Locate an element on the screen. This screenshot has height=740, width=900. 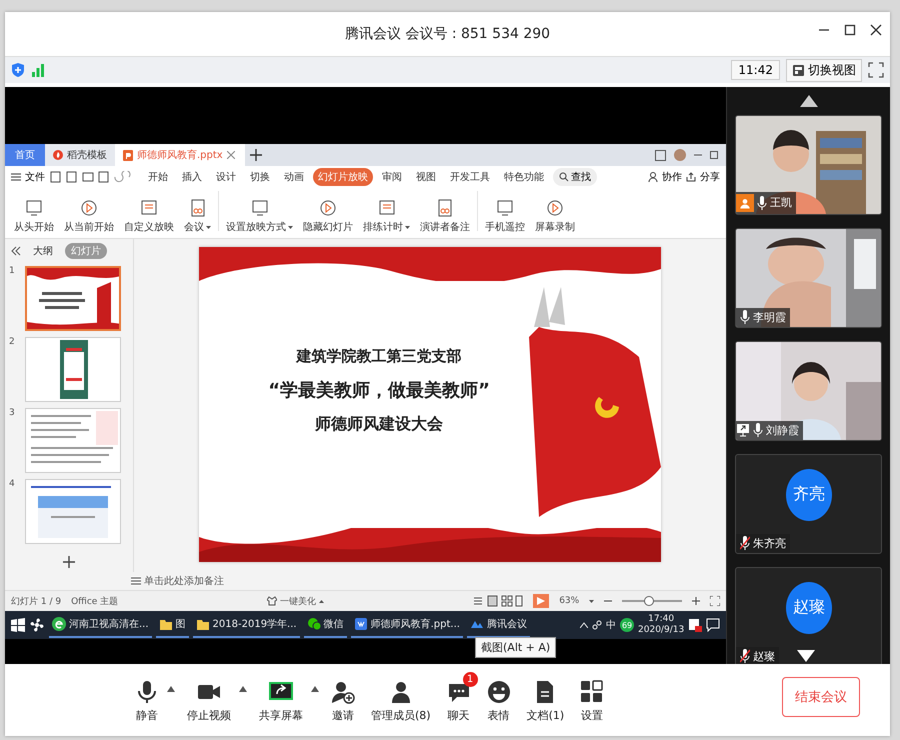
add-person-icon is located at coordinates (343, 692).